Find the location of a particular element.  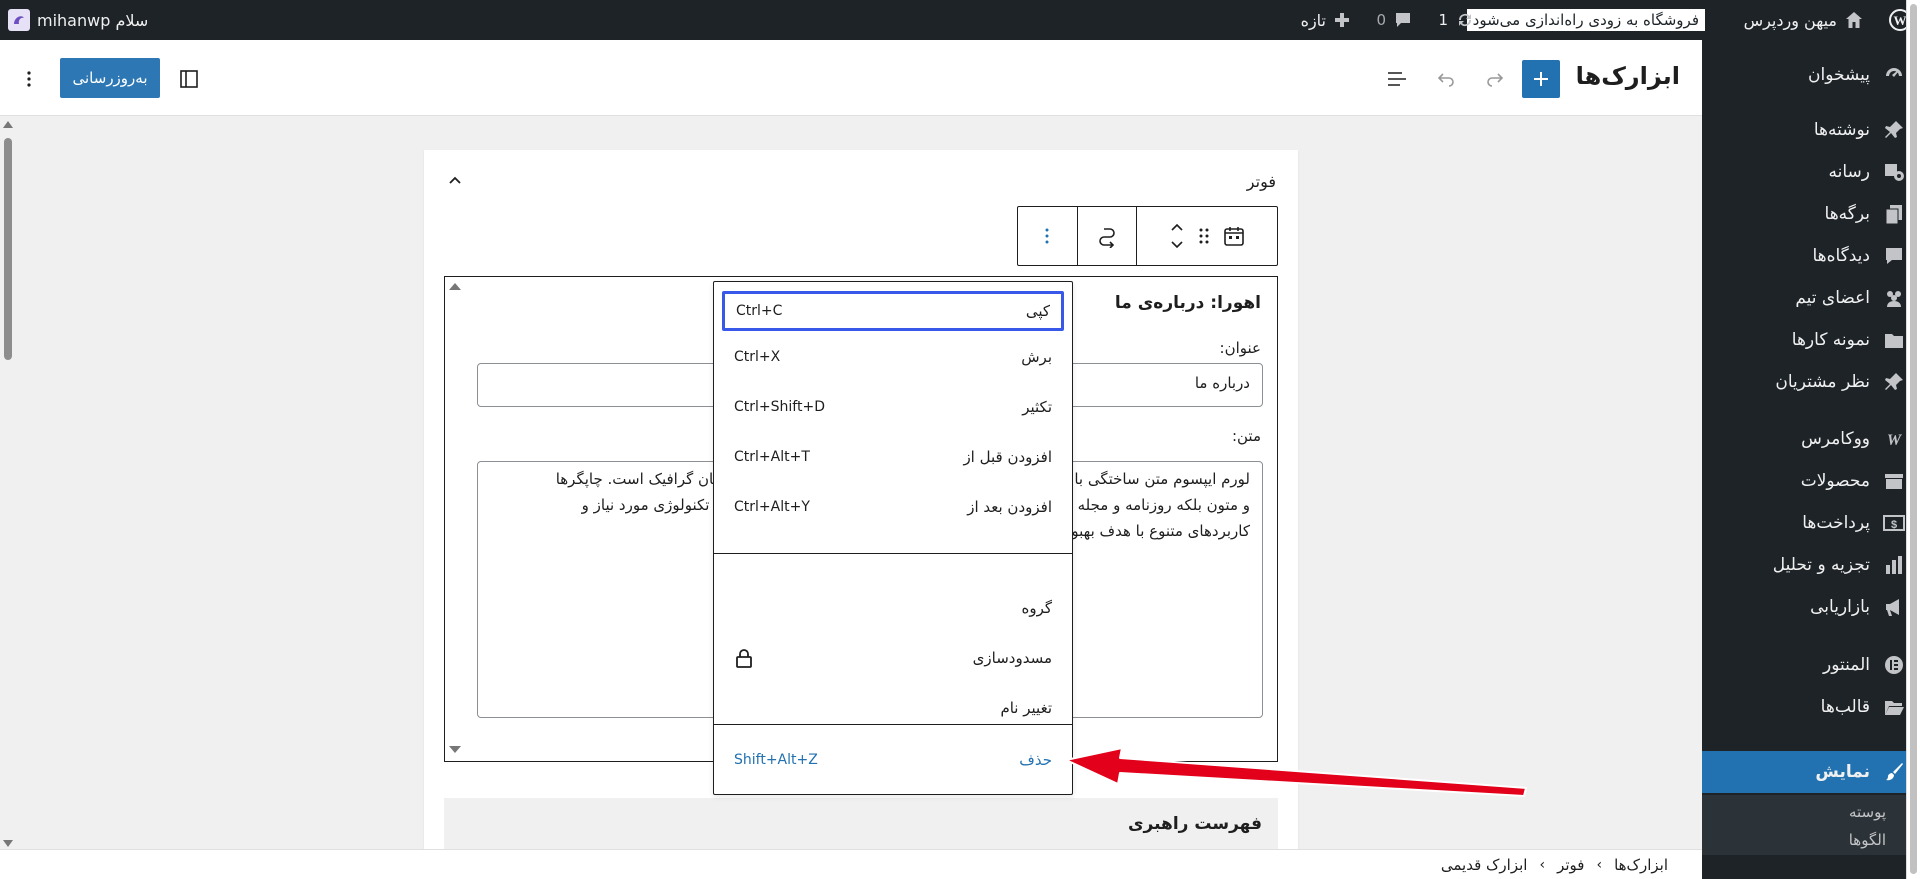

pages-icon is located at coordinates (1894, 214).